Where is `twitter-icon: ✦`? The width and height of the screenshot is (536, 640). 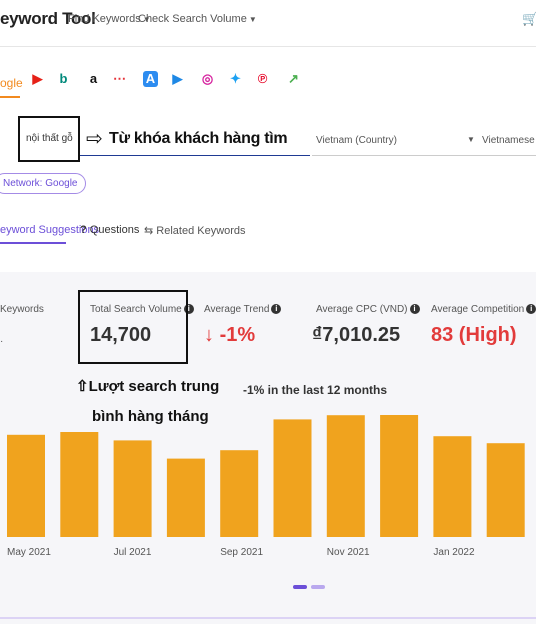 twitter-icon: ✦ is located at coordinates (235, 79).